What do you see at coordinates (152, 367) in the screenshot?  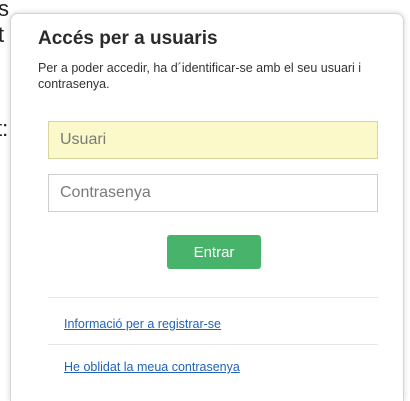 I see `forgot-password-link: He oblidat la meua contrasenya` at bounding box center [152, 367].